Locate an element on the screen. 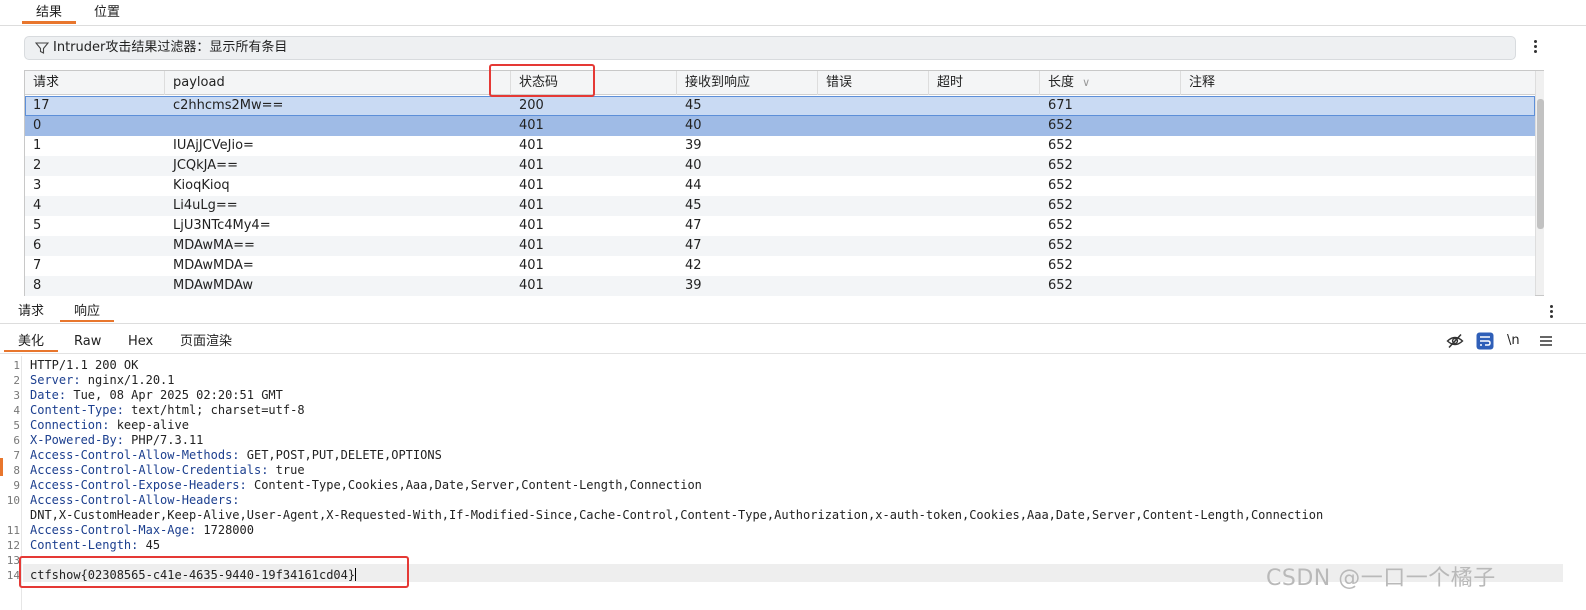  cell-request: 6 is located at coordinates (37, 245).